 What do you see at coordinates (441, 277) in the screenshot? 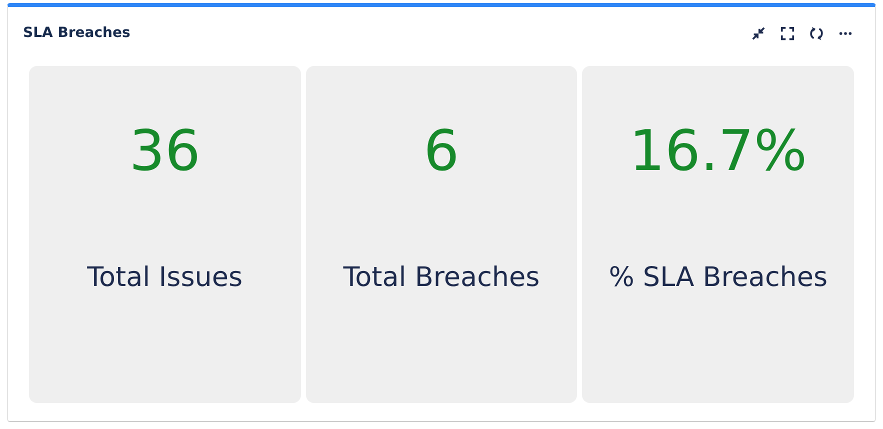
I see `metric-label: Total Breaches` at bounding box center [441, 277].